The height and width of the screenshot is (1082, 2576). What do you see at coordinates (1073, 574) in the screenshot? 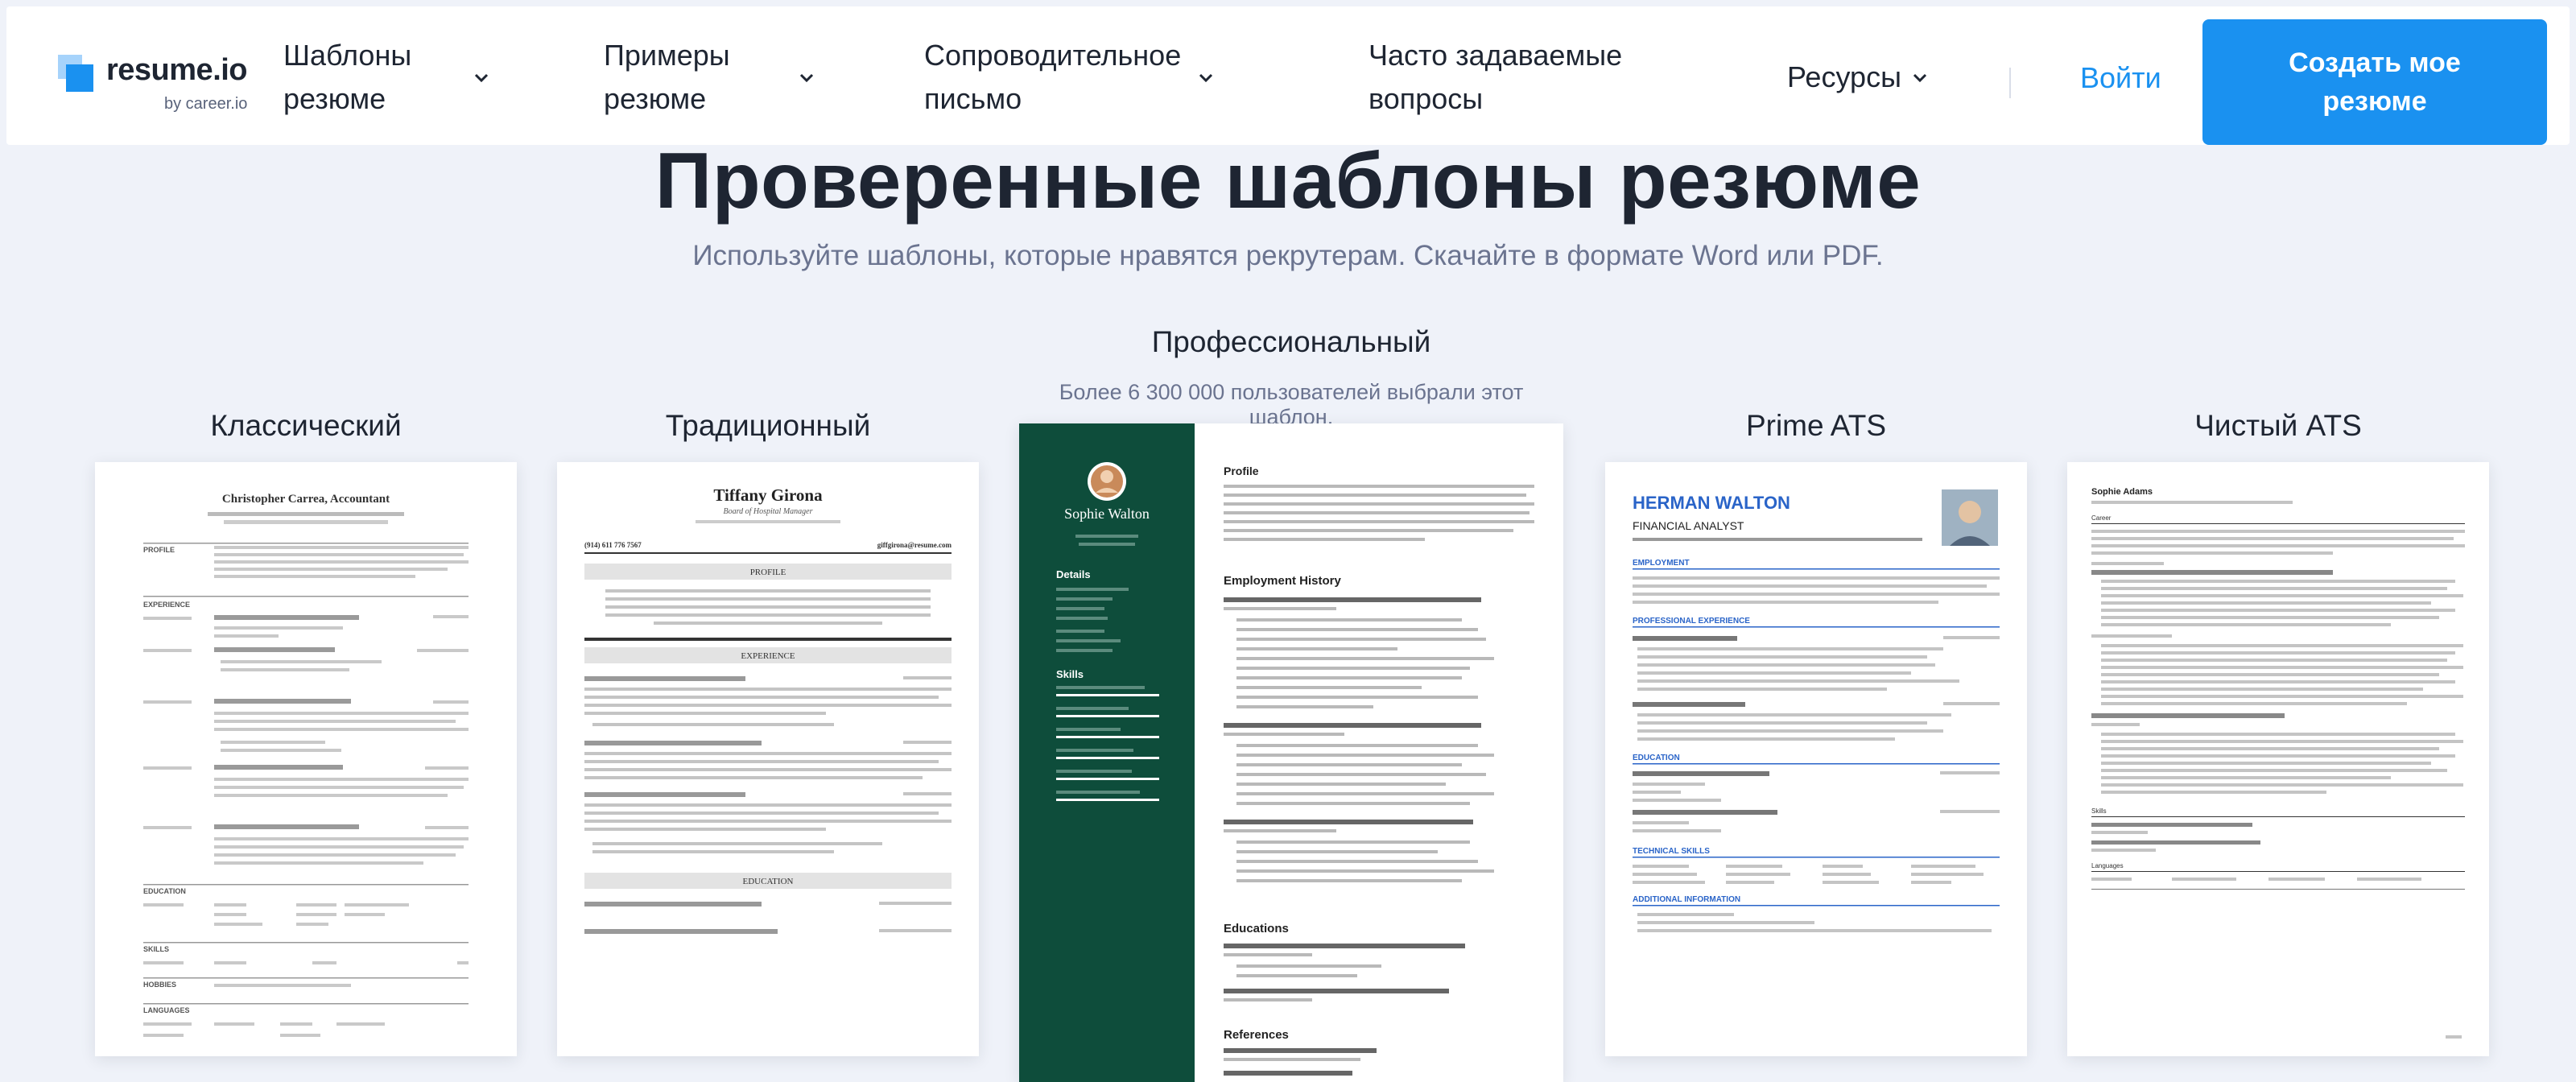
I see `professional-section-details: Details` at bounding box center [1073, 574].